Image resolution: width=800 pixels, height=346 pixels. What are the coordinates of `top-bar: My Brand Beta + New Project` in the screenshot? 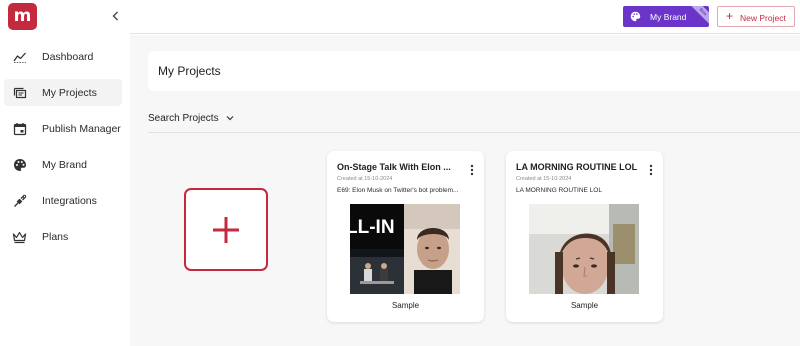 It's located at (465, 17).